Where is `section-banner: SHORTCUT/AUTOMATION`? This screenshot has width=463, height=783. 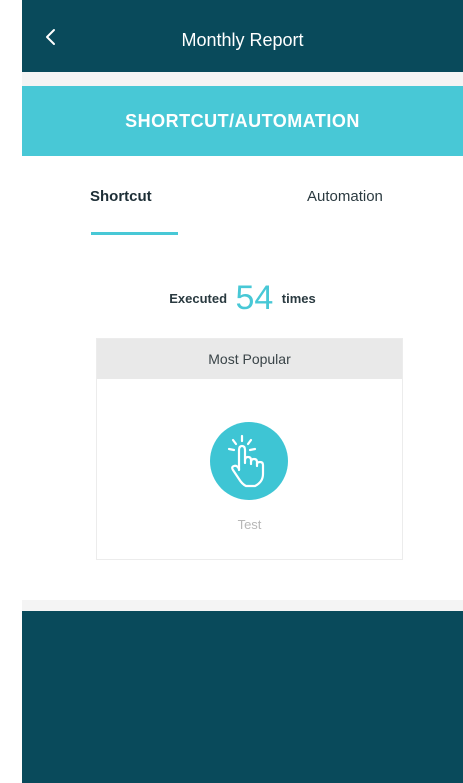 section-banner: SHORTCUT/AUTOMATION is located at coordinates (242, 121).